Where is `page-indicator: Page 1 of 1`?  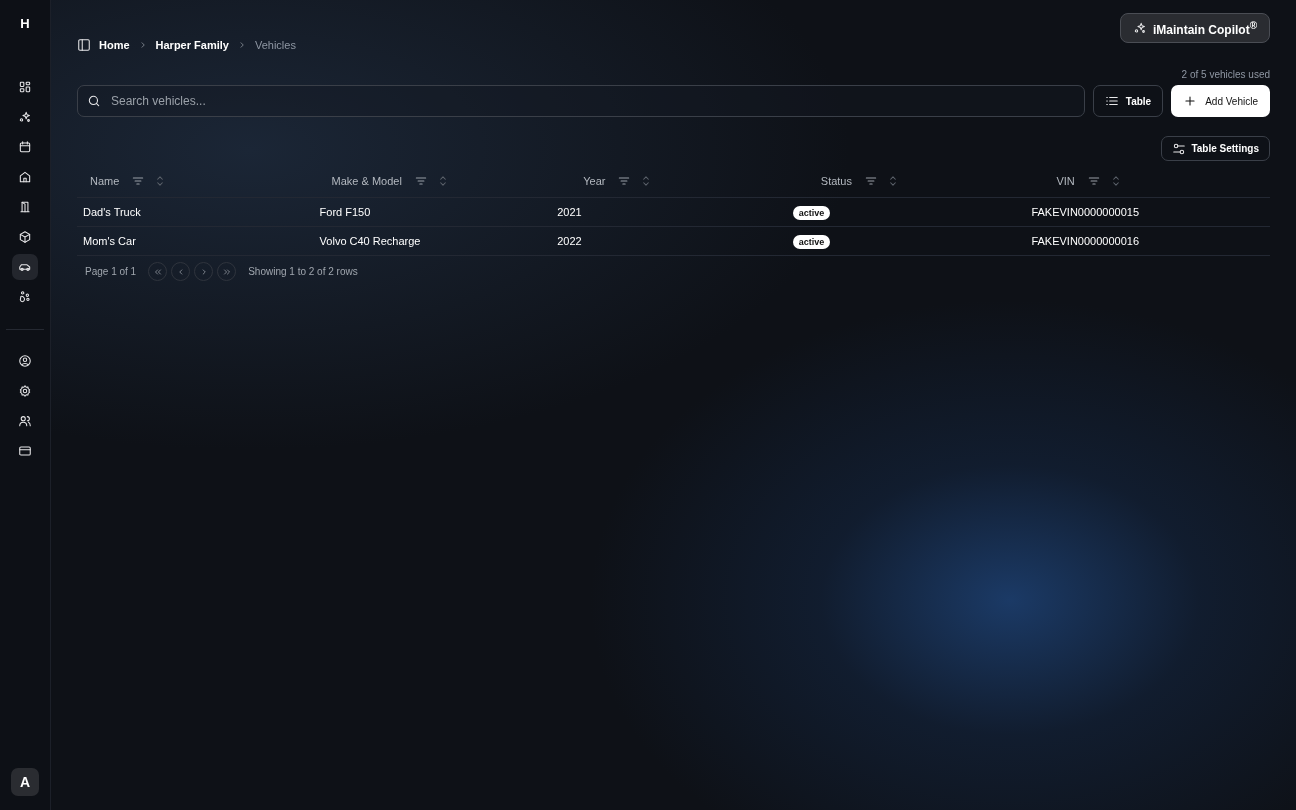 page-indicator: Page 1 of 1 is located at coordinates (111, 271).